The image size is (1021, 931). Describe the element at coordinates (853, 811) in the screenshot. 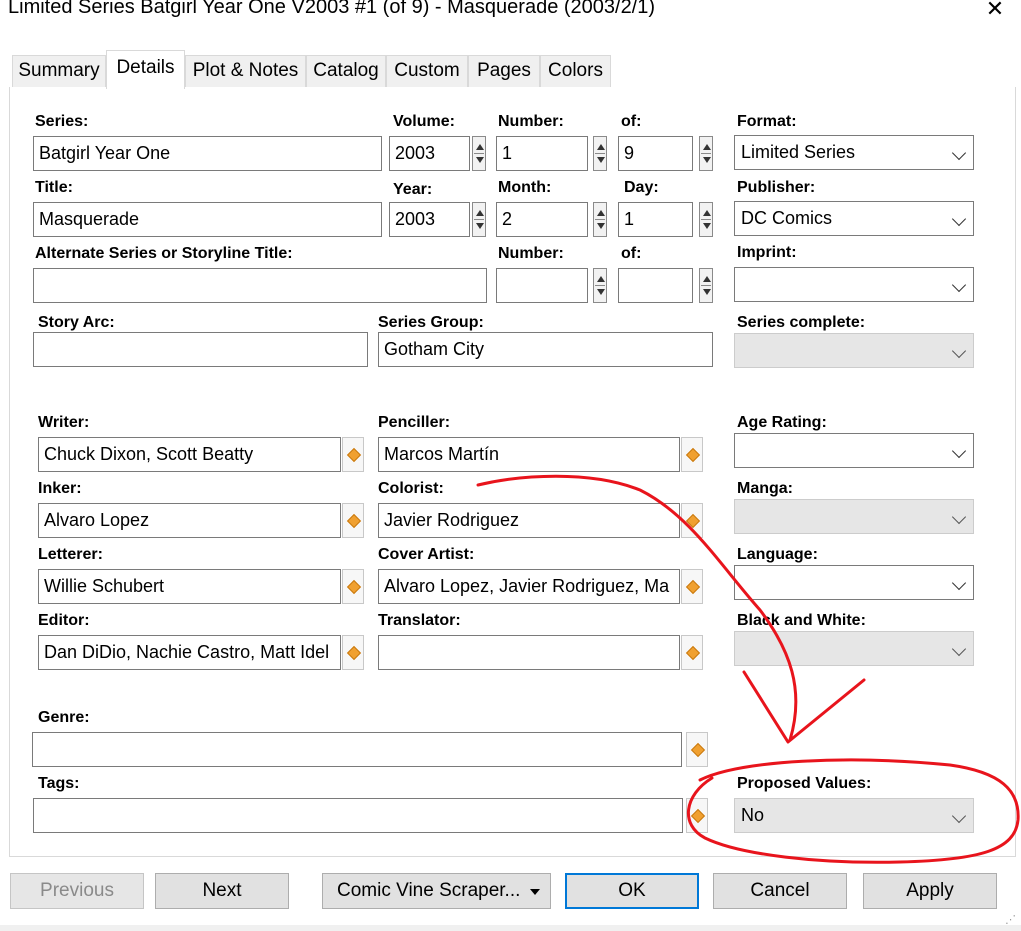

I see `annotation-circle` at that location.